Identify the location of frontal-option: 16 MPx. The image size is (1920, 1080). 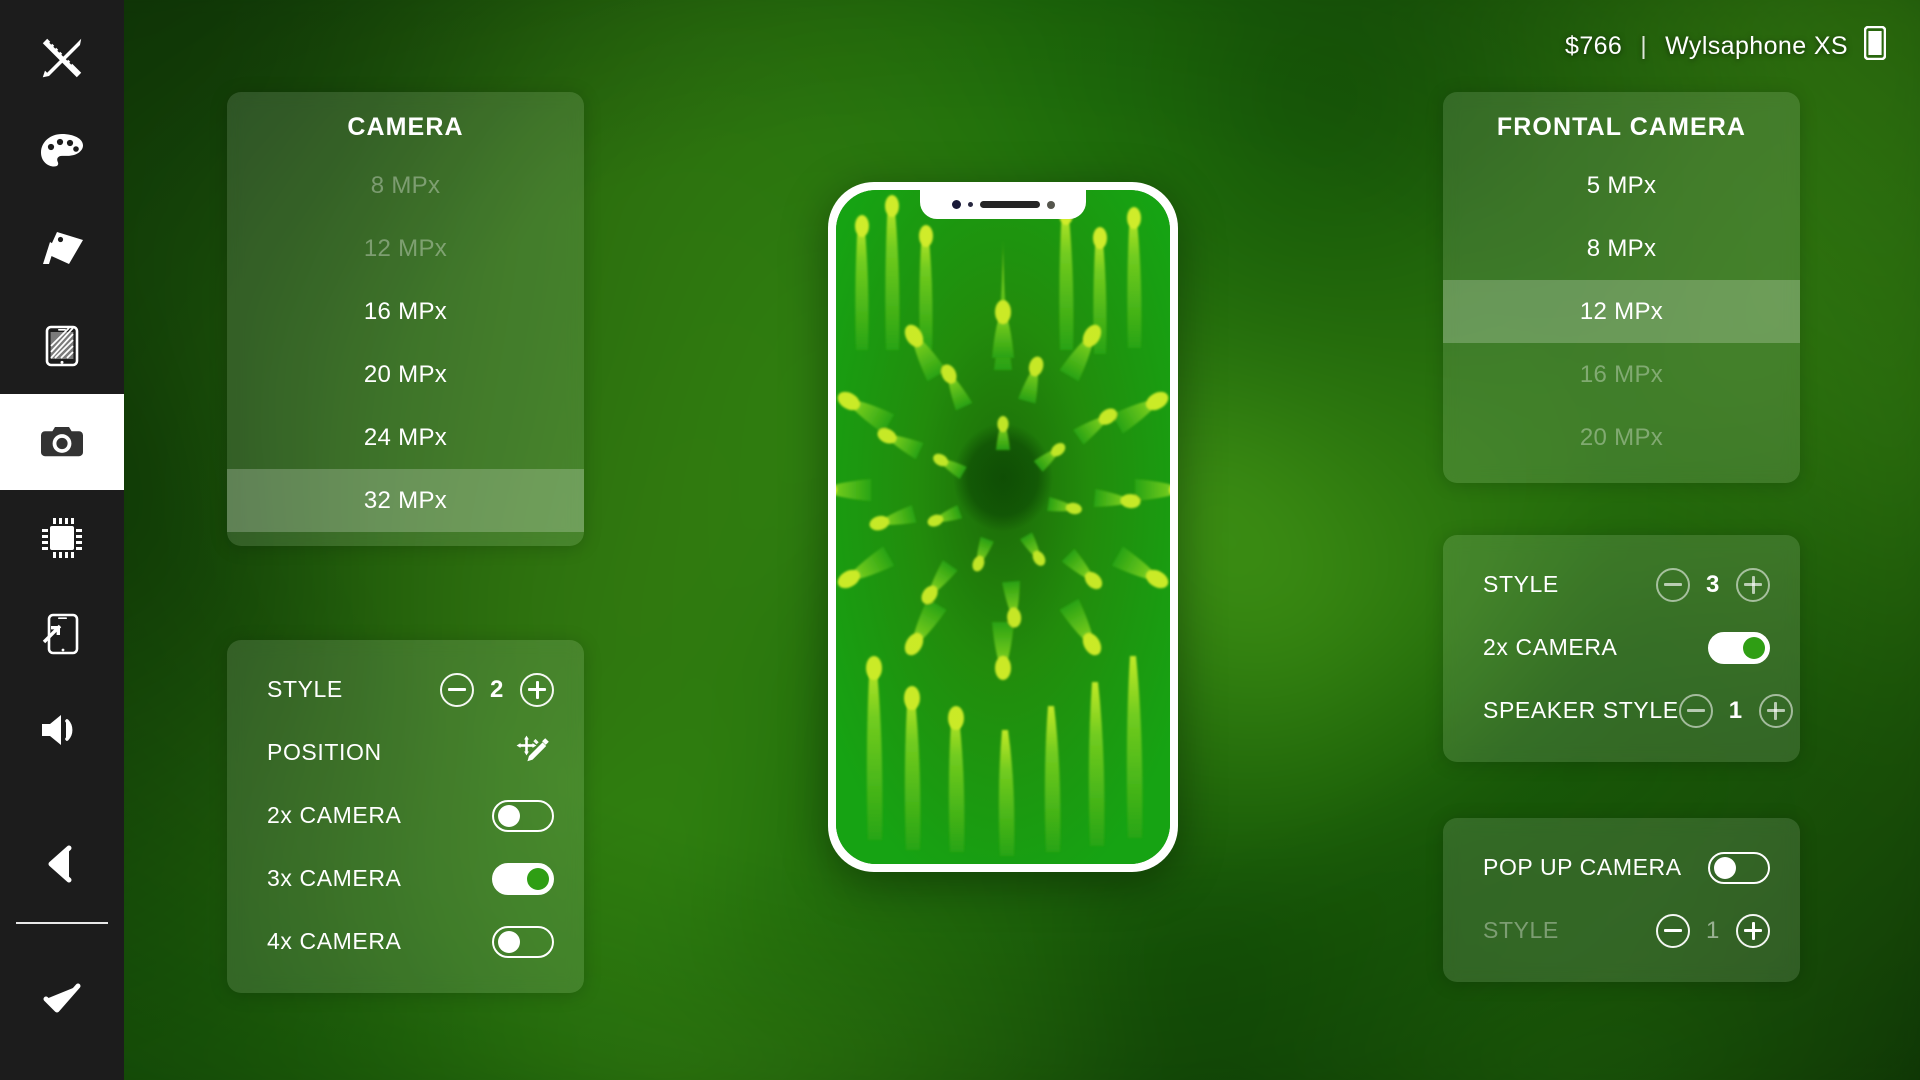
(1621, 374).